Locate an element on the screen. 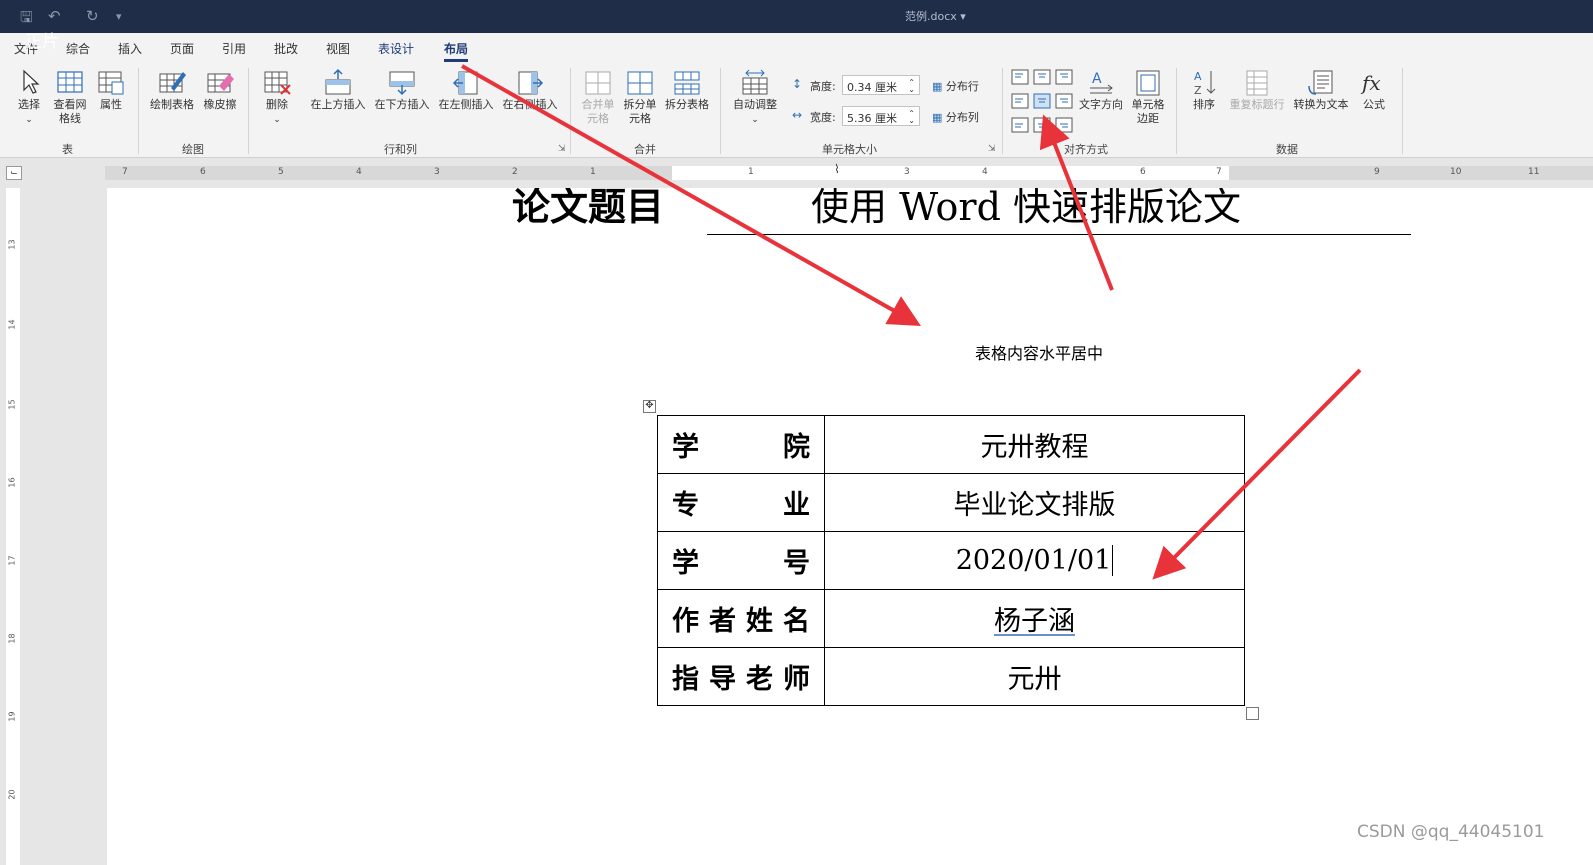 This screenshot has height=865, width=1593. formula-button: fx 公式 is located at coordinates (1374, 90).